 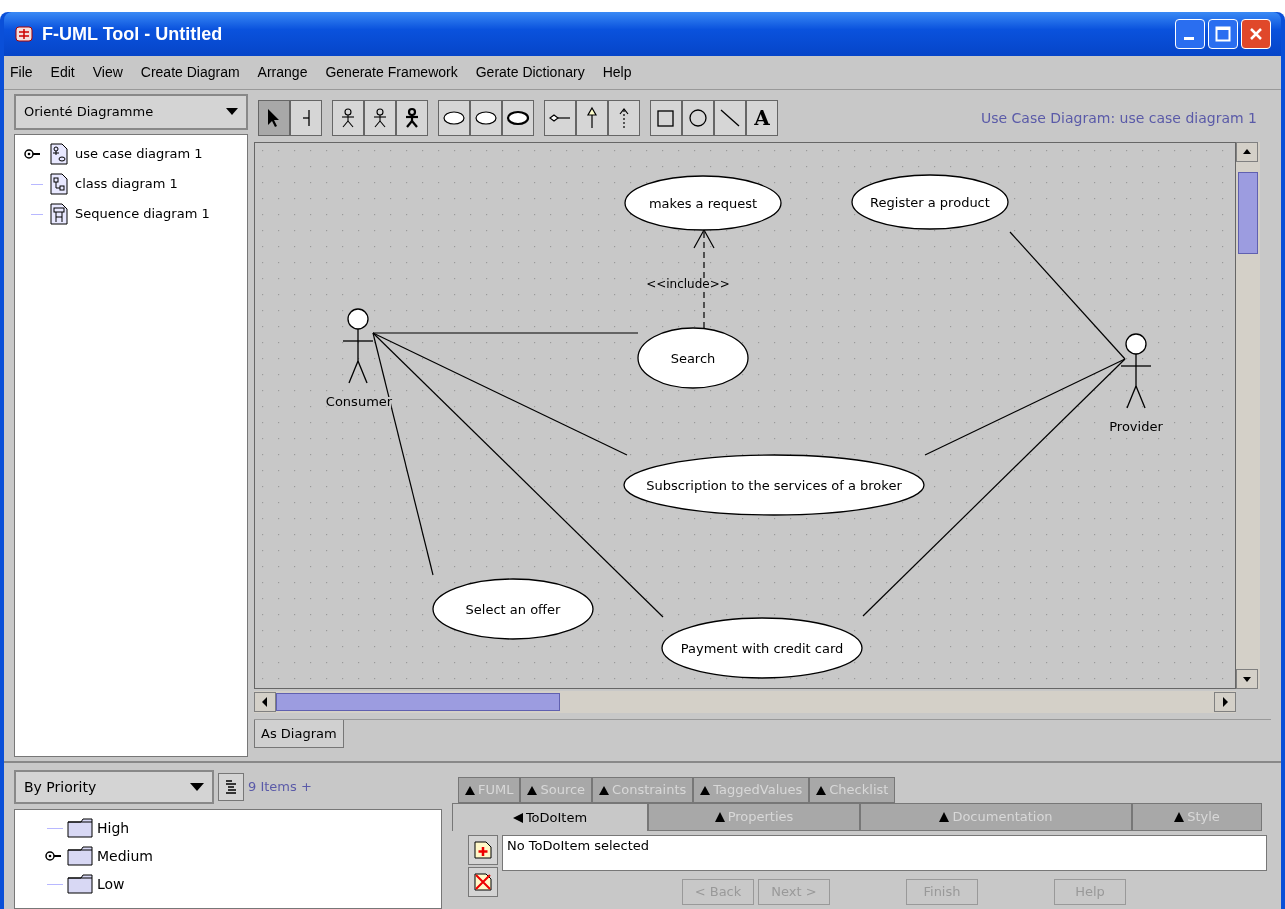 I want to click on use-case-ellipse: Subscription to the services of a broker, so click(x=774, y=485).